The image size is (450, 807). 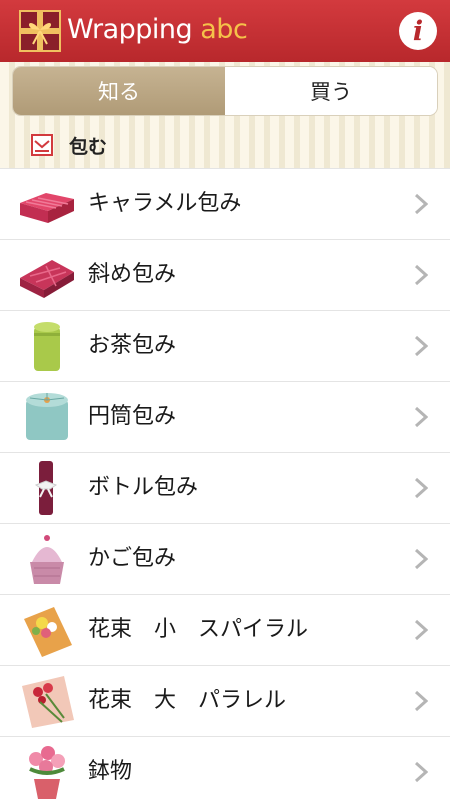 What do you see at coordinates (48, 632) in the screenshot?
I see `small-bouquet-icon` at bounding box center [48, 632].